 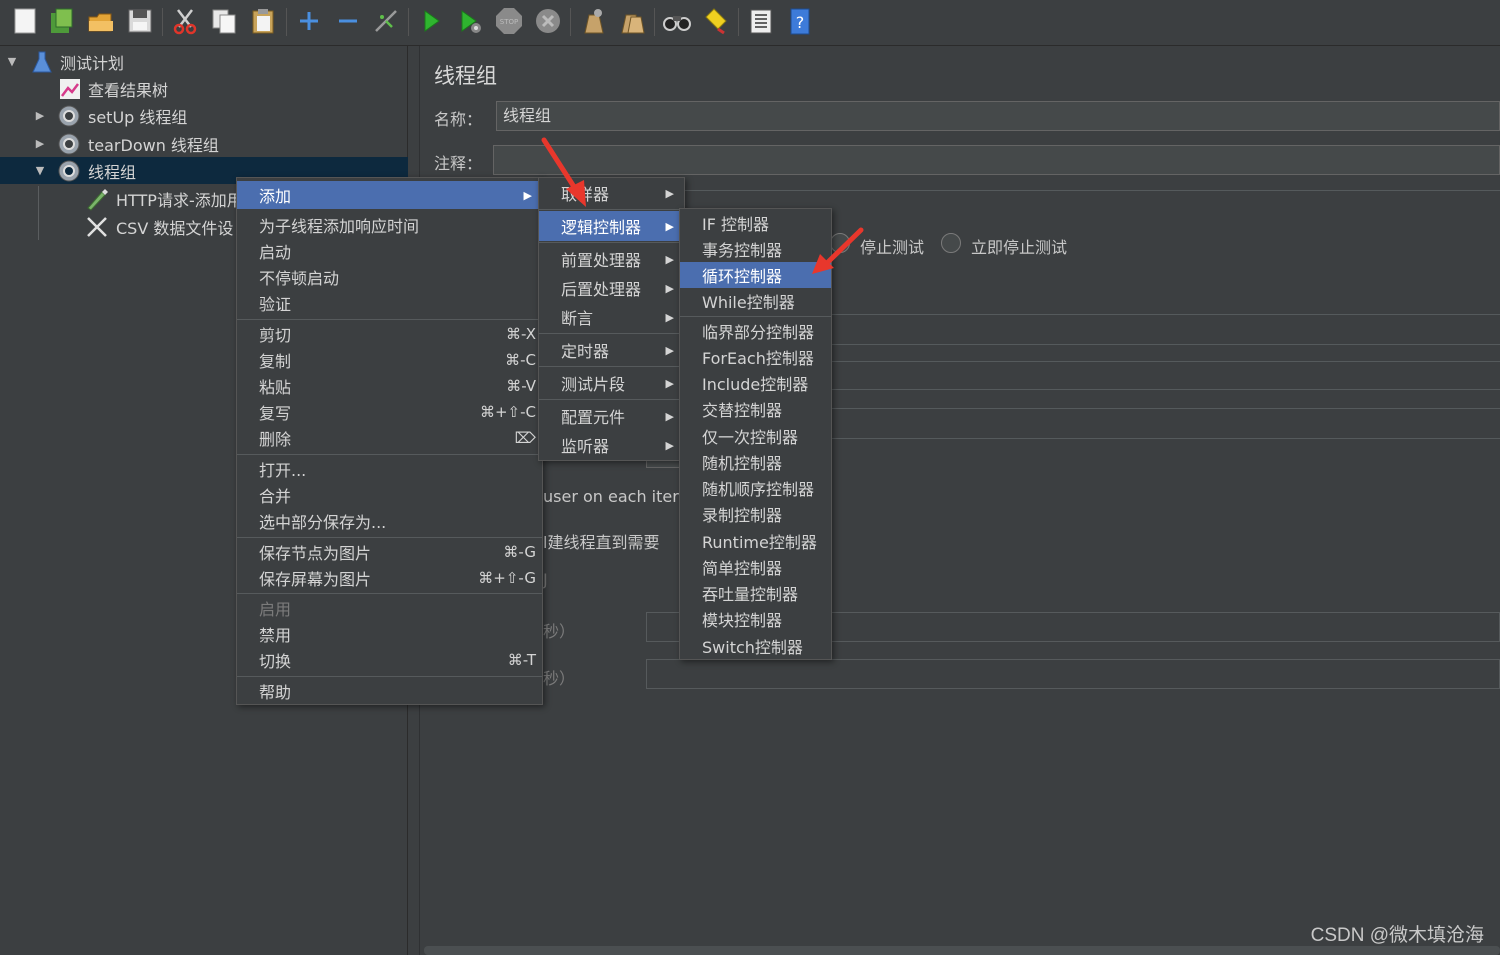 What do you see at coordinates (389, 691) in the screenshot?
I see `menu-item-help: 帮助` at bounding box center [389, 691].